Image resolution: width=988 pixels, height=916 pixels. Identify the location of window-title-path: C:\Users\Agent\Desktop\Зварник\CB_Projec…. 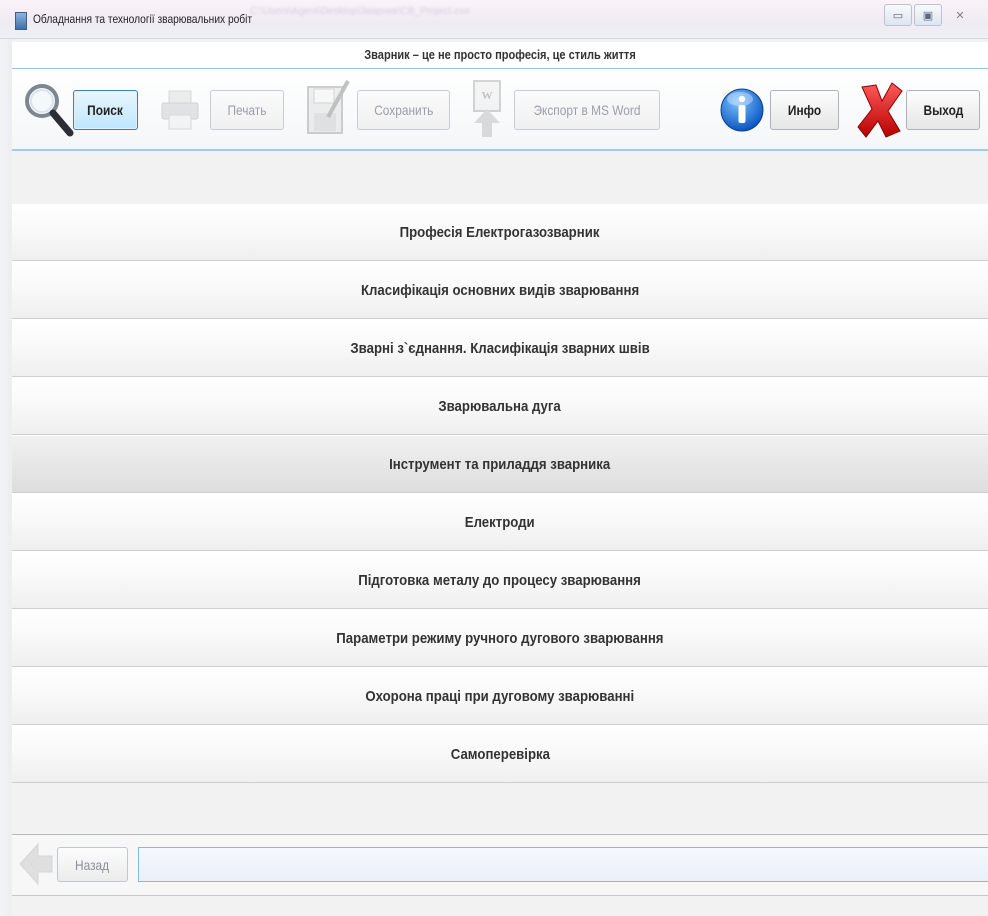
(360, 11).